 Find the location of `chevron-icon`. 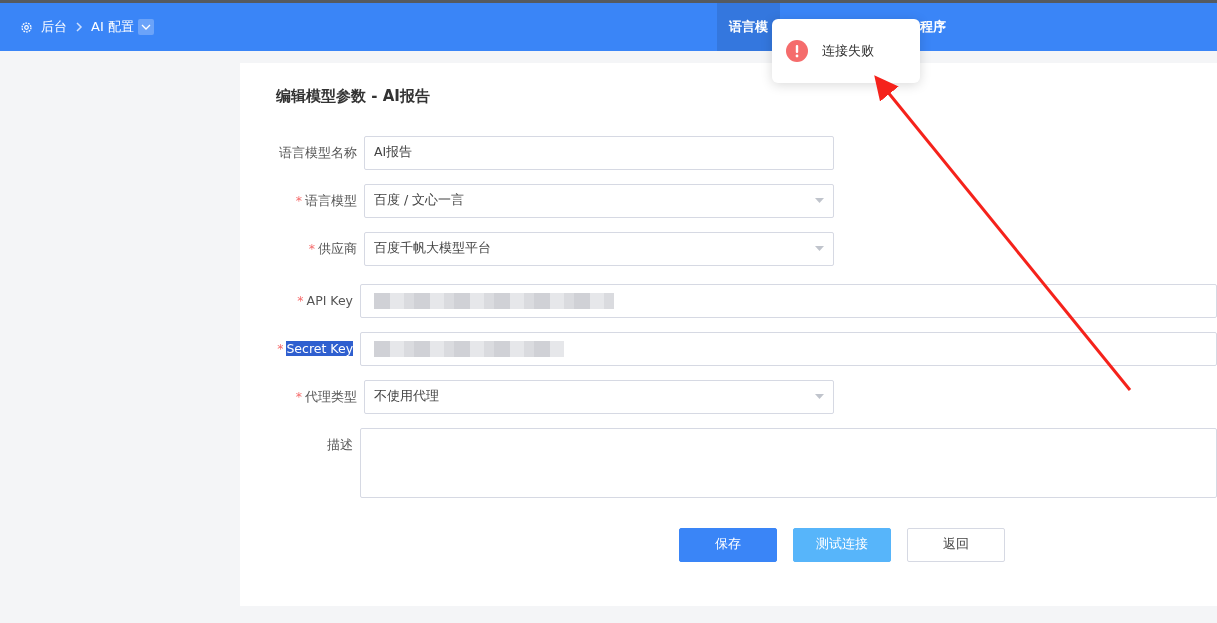

chevron-icon is located at coordinates (79, 27).